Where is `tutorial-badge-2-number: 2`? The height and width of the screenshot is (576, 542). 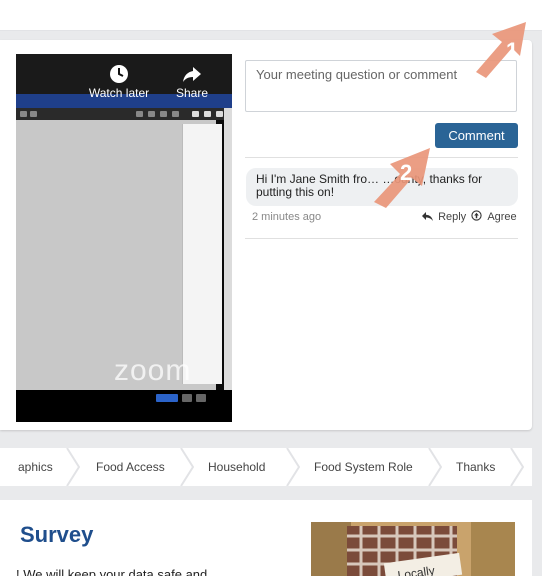
tutorial-badge-2-number: 2 is located at coordinates (406, 172).